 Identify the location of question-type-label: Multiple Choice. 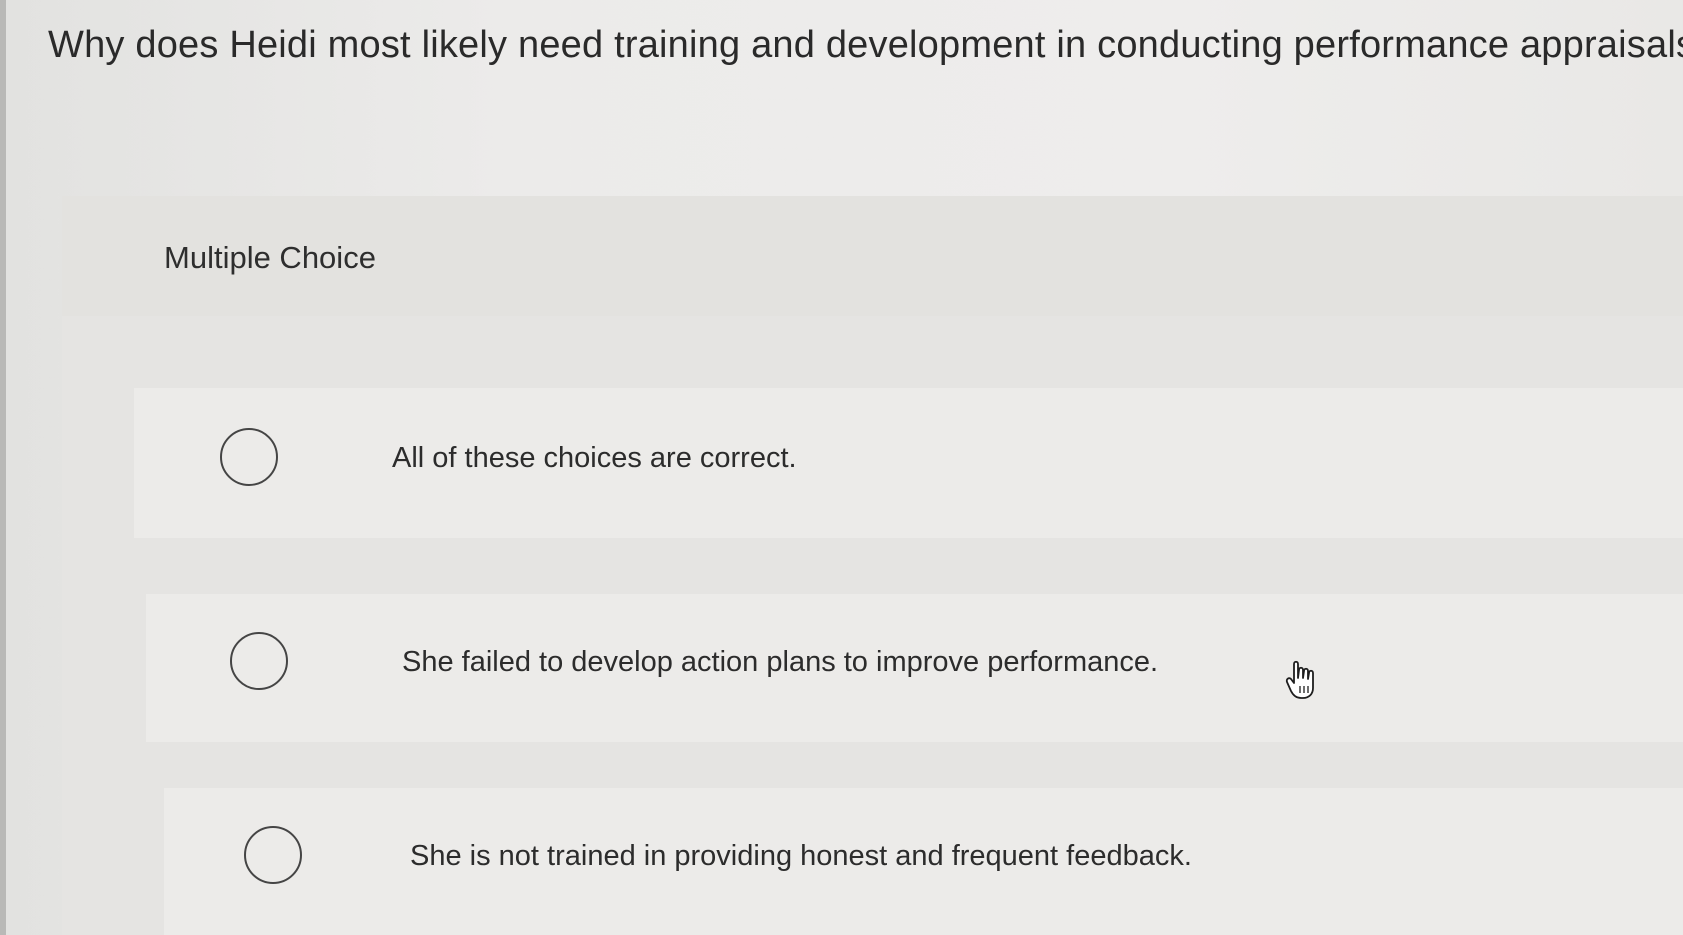
(270, 257).